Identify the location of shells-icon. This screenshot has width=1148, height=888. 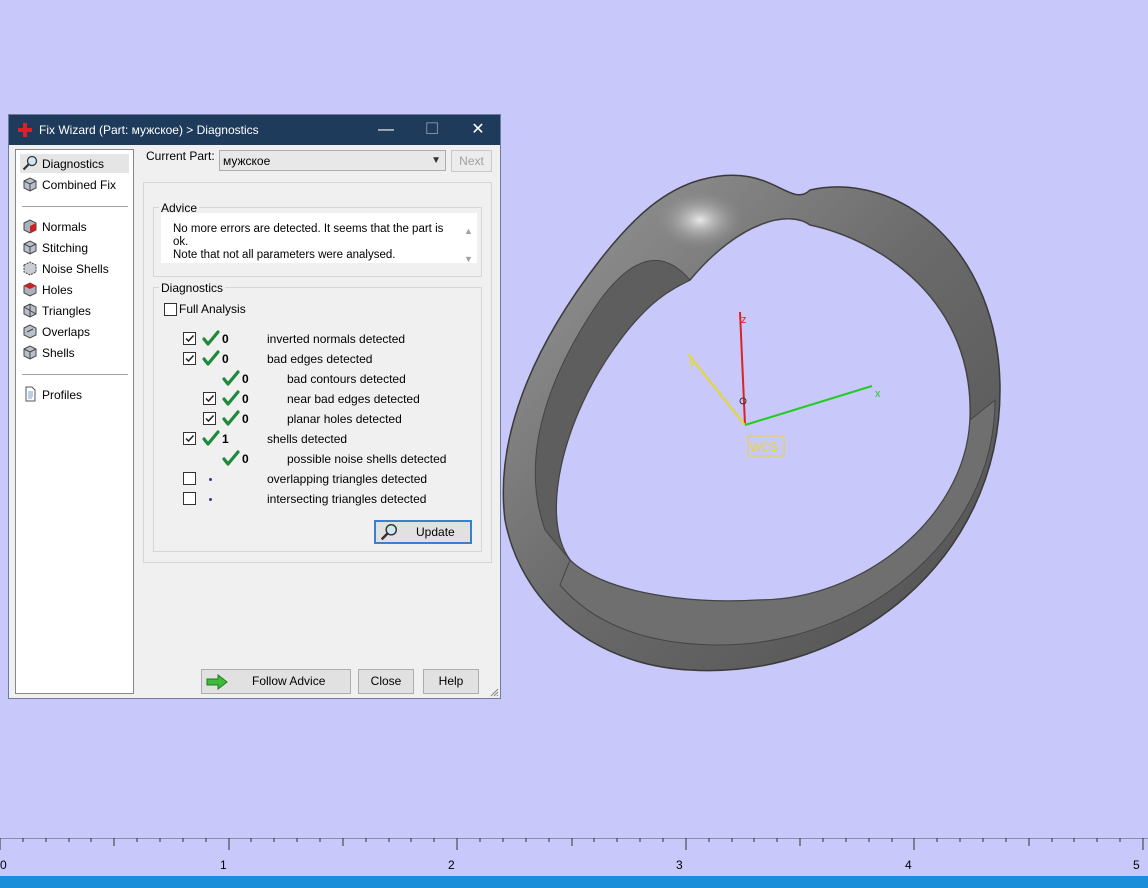
(30, 352).